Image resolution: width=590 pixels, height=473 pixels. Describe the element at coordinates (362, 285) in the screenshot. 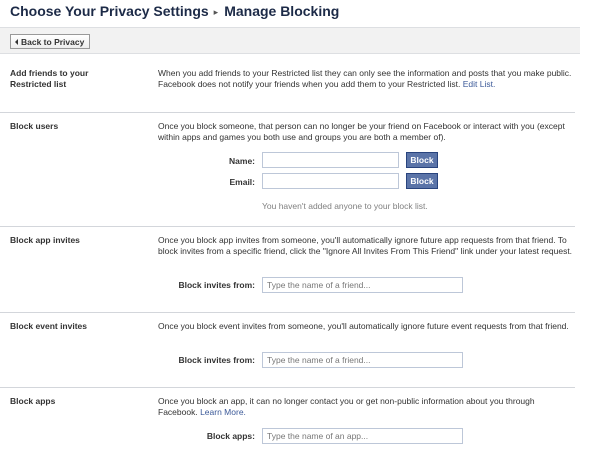

I see `block-app-invites-input` at that location.